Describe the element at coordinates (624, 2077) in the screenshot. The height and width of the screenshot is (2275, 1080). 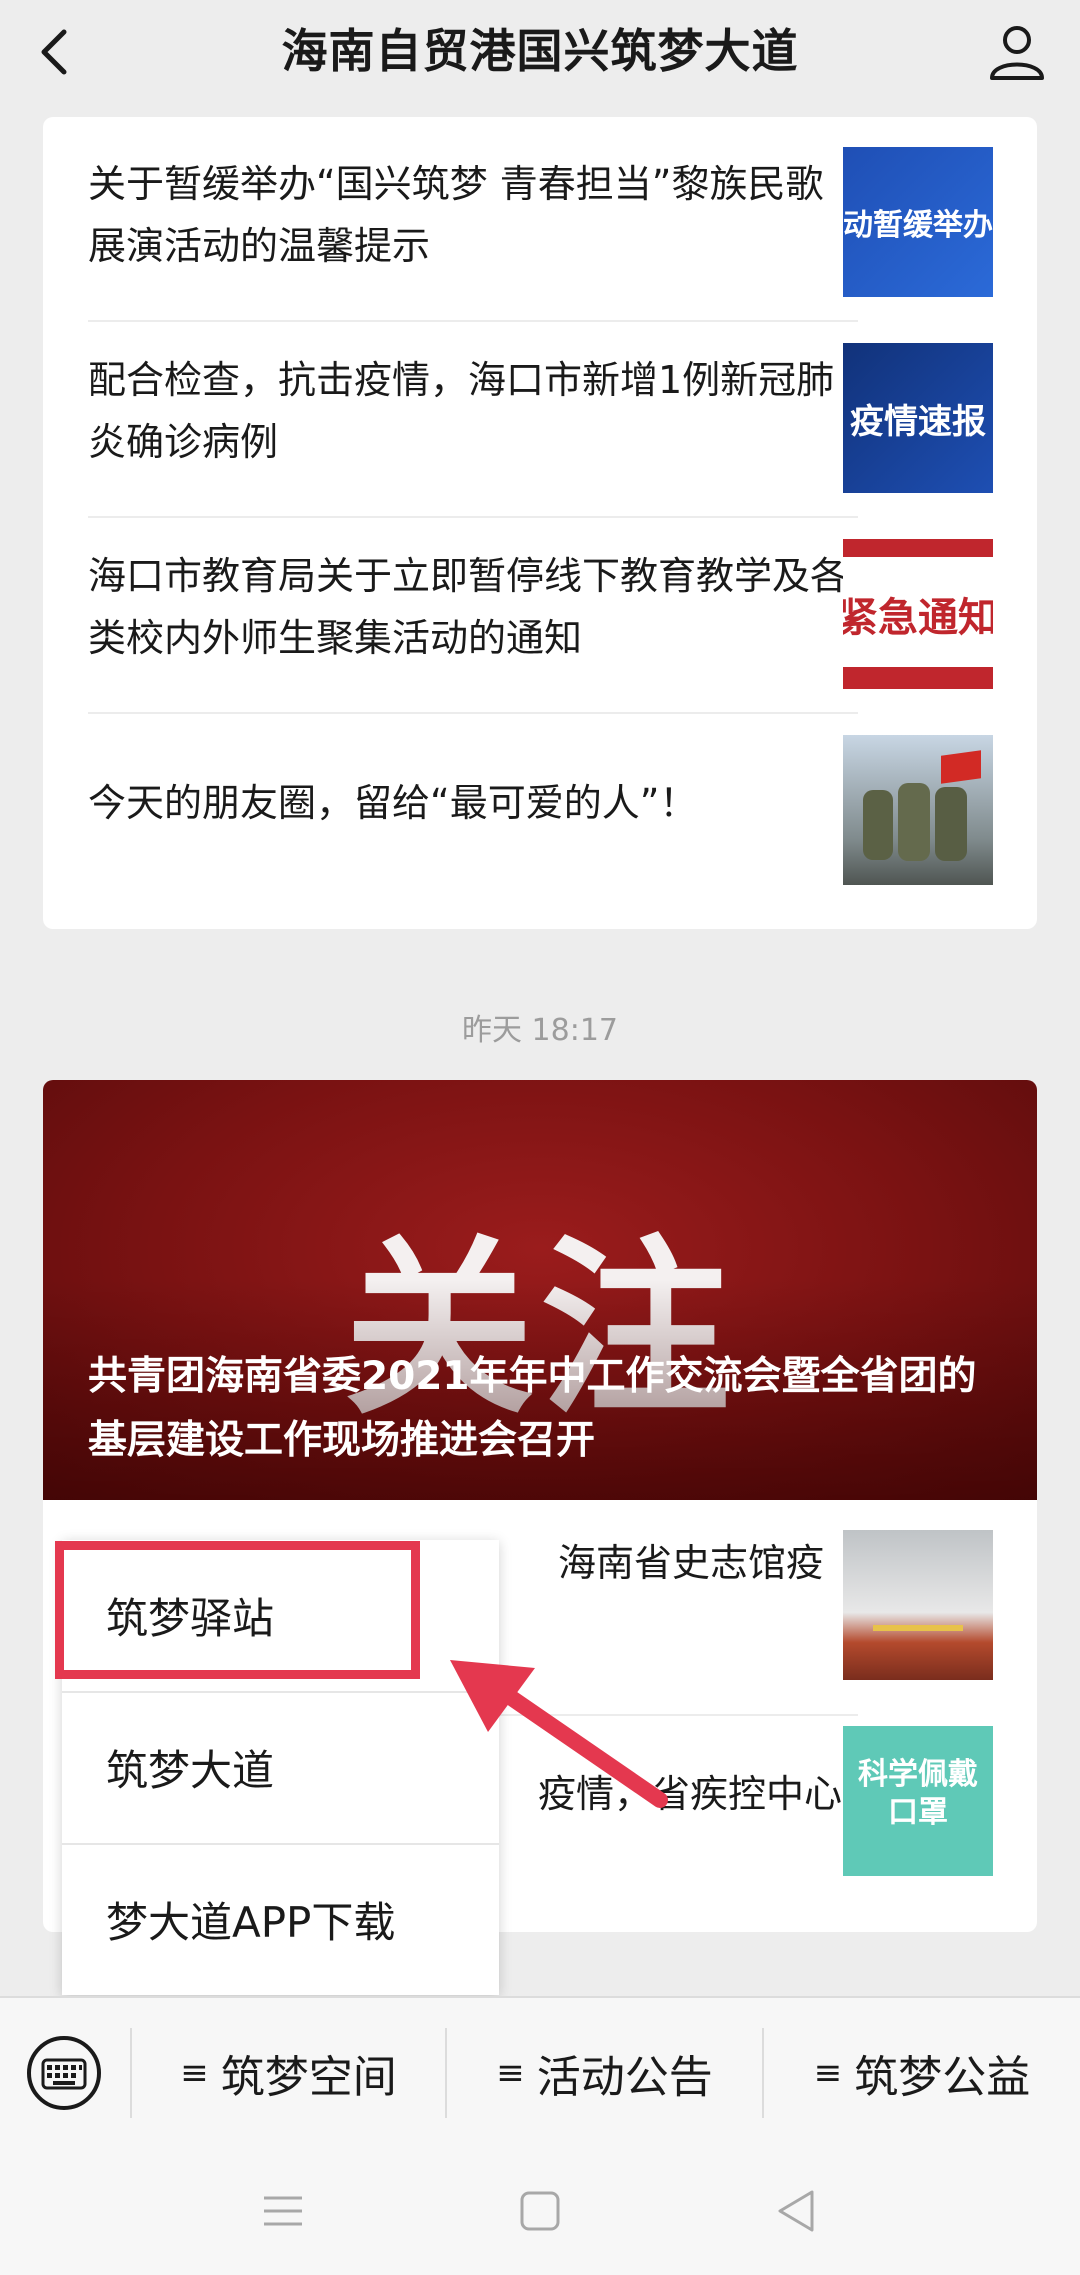
I see `menu-tab-label: 活动公告` at that location.